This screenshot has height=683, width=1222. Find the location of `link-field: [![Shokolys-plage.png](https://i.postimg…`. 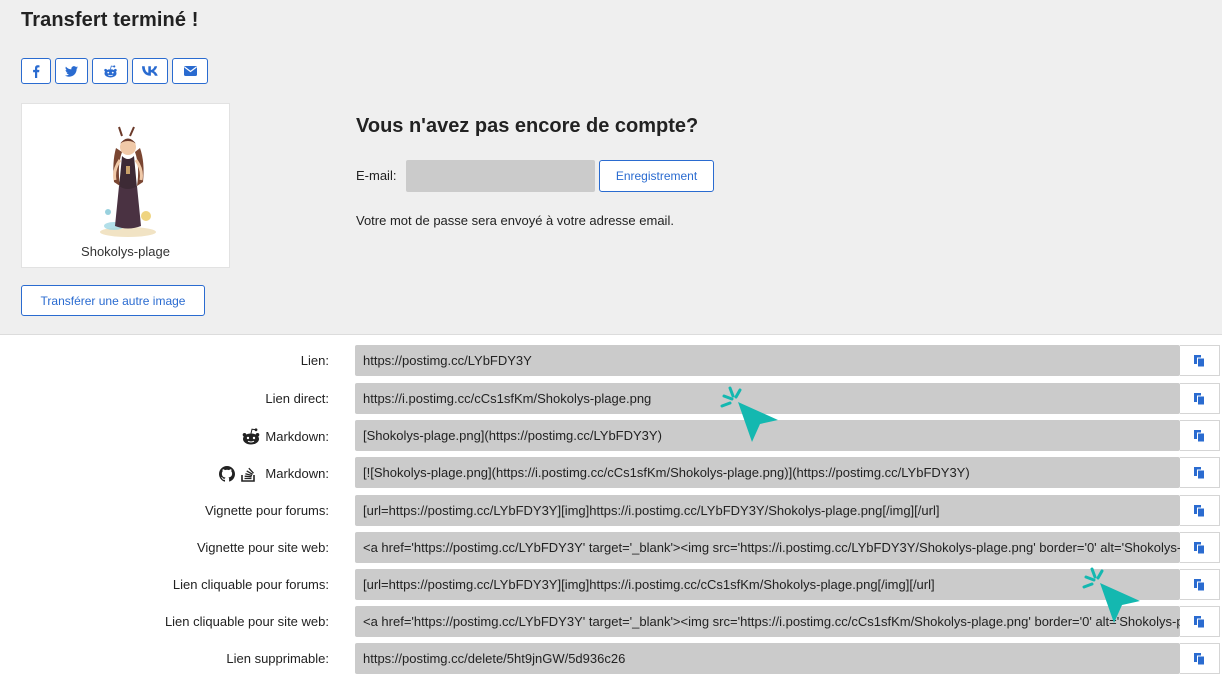

link-field: [![Shokolys-plage.png](https://i.postimg… is located at coordinates (767, 472).